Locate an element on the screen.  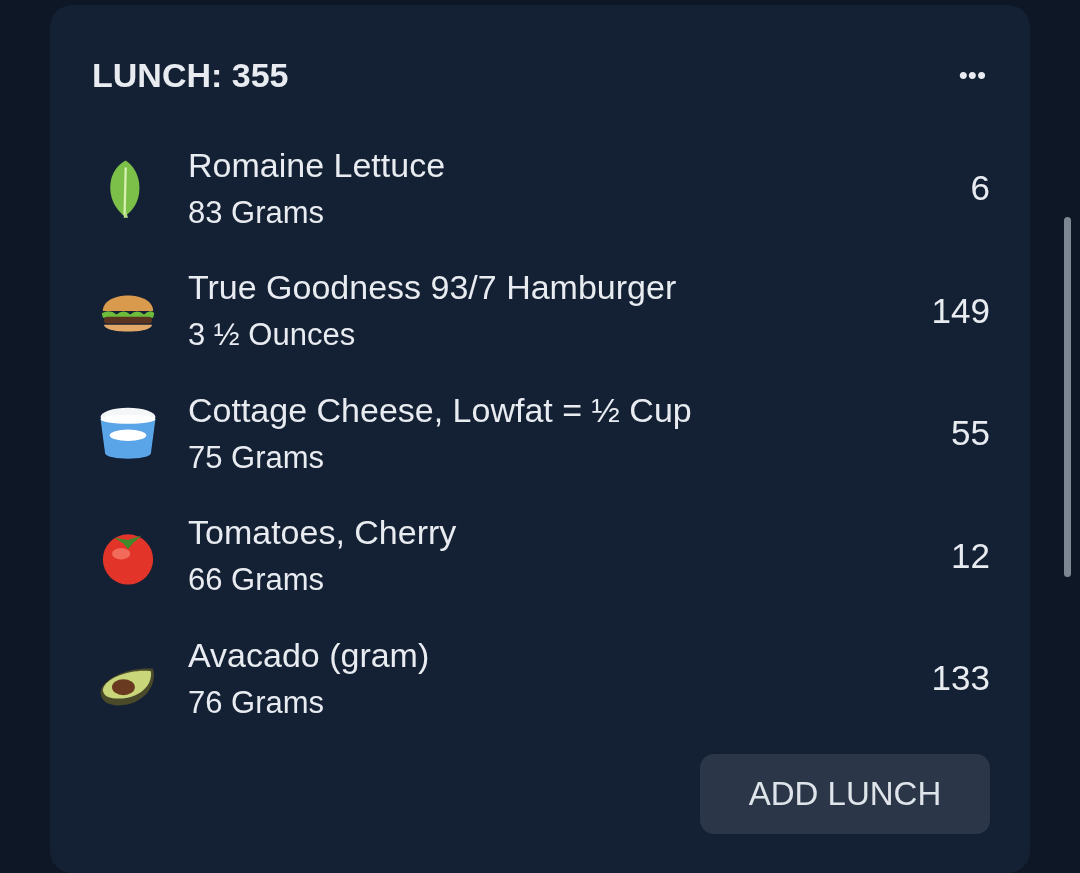
food-name: Tomatoes, Cherry is located at coordinates (323, 533).